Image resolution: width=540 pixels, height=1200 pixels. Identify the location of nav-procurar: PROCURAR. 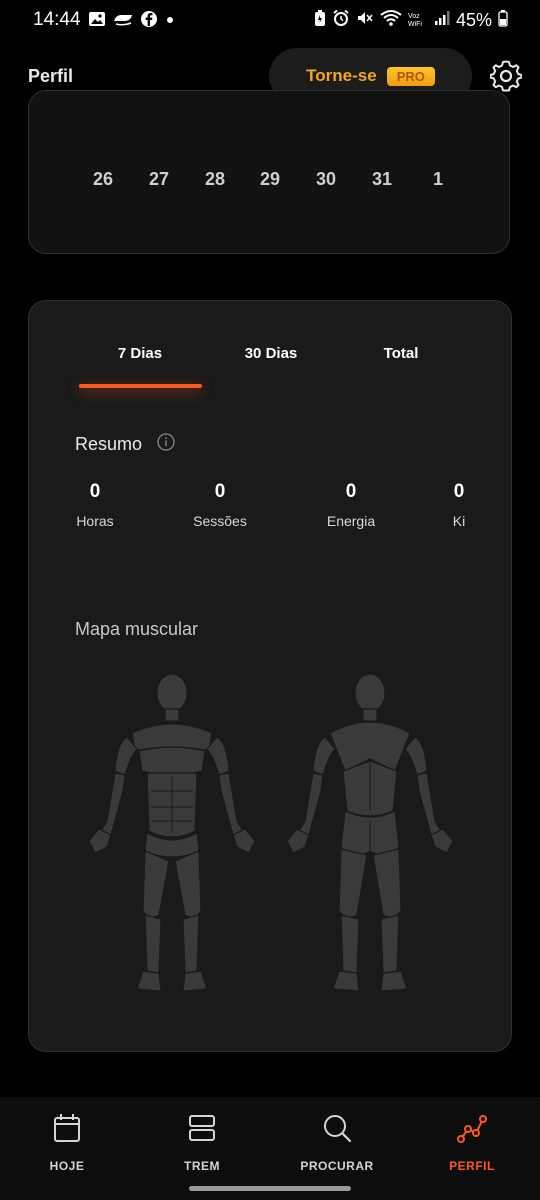
(337, 1142).